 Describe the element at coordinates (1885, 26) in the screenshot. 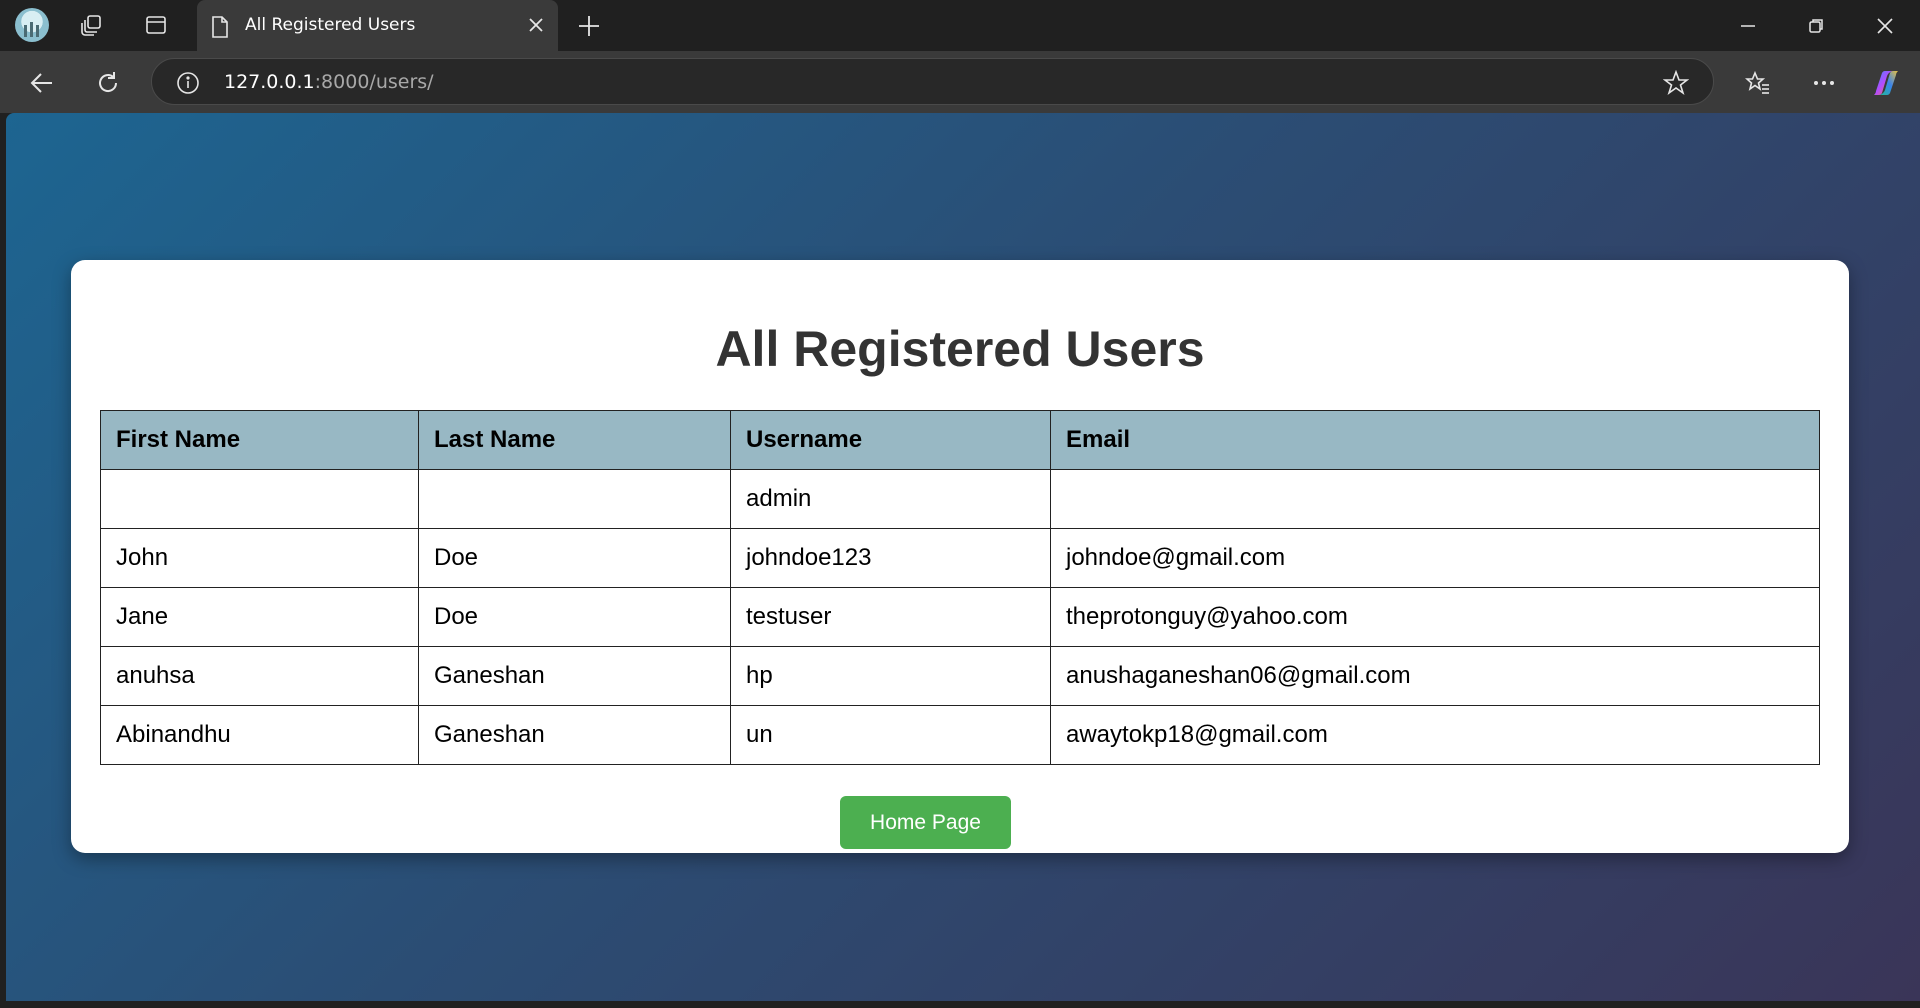

I see `close-window-icon` at that location.